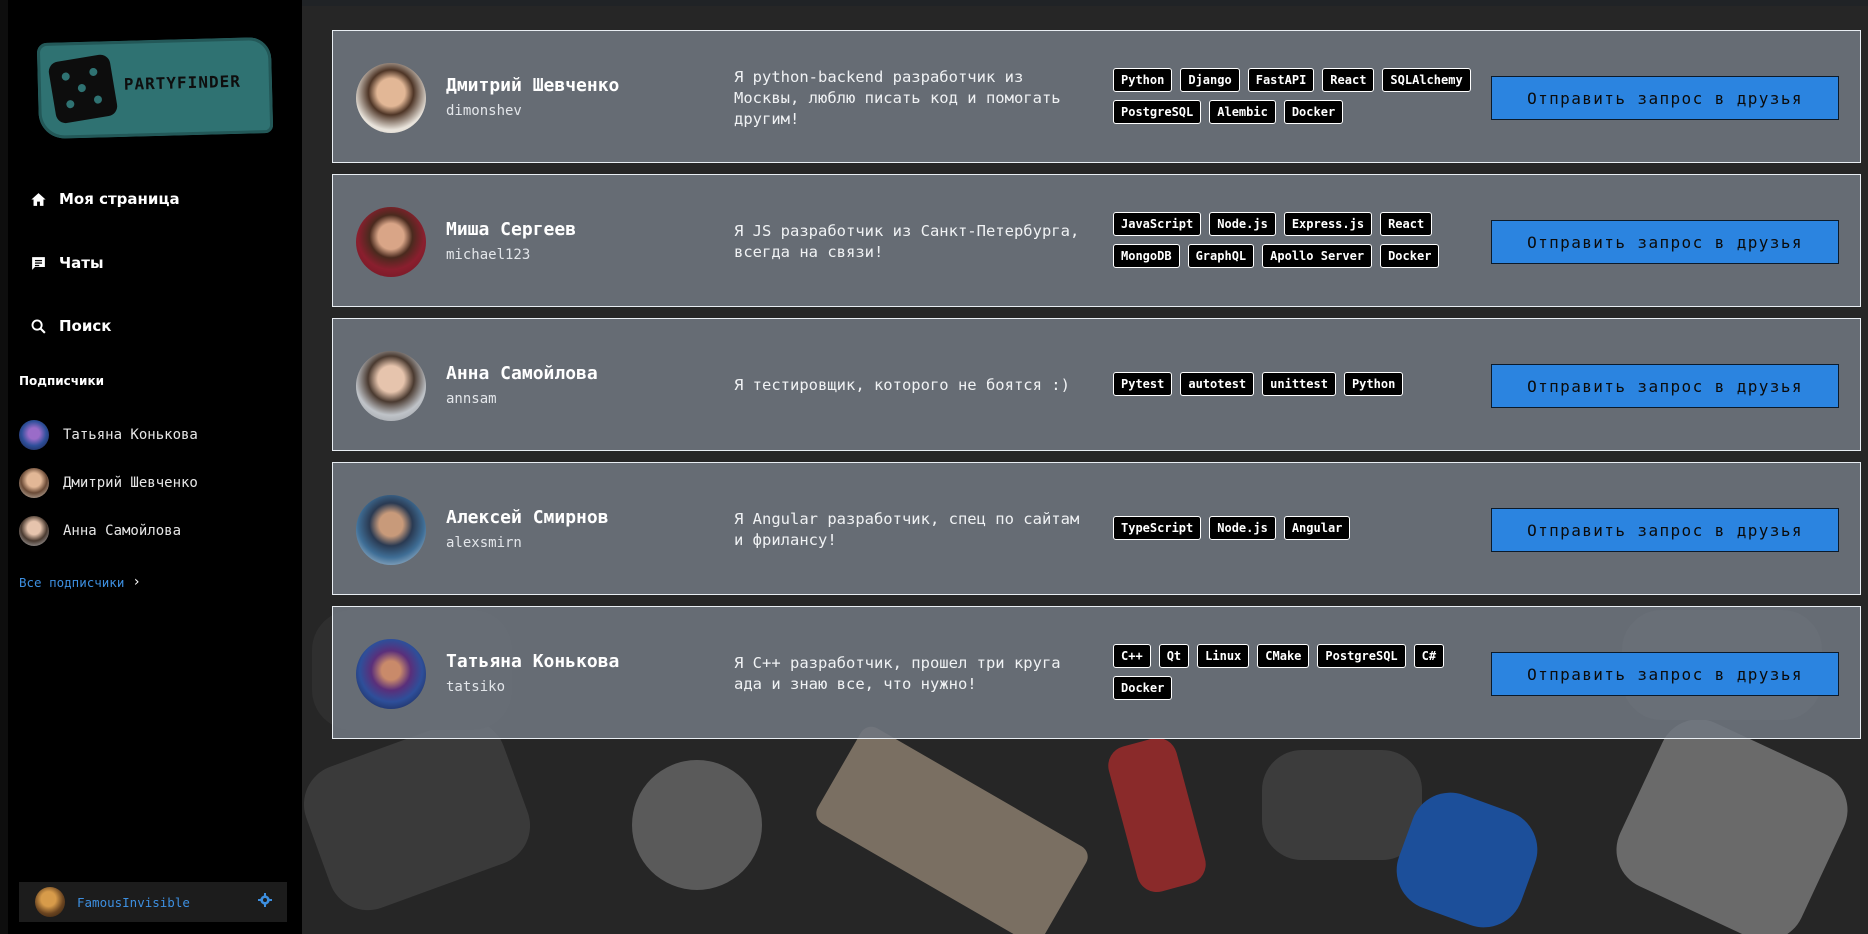 This screenshot has height=934, width=1868. What do you see at coordinates (527, 517) in the screenshot?
I see `user-full-name: Алексей Смирнов` at bounding box center [527, 517].